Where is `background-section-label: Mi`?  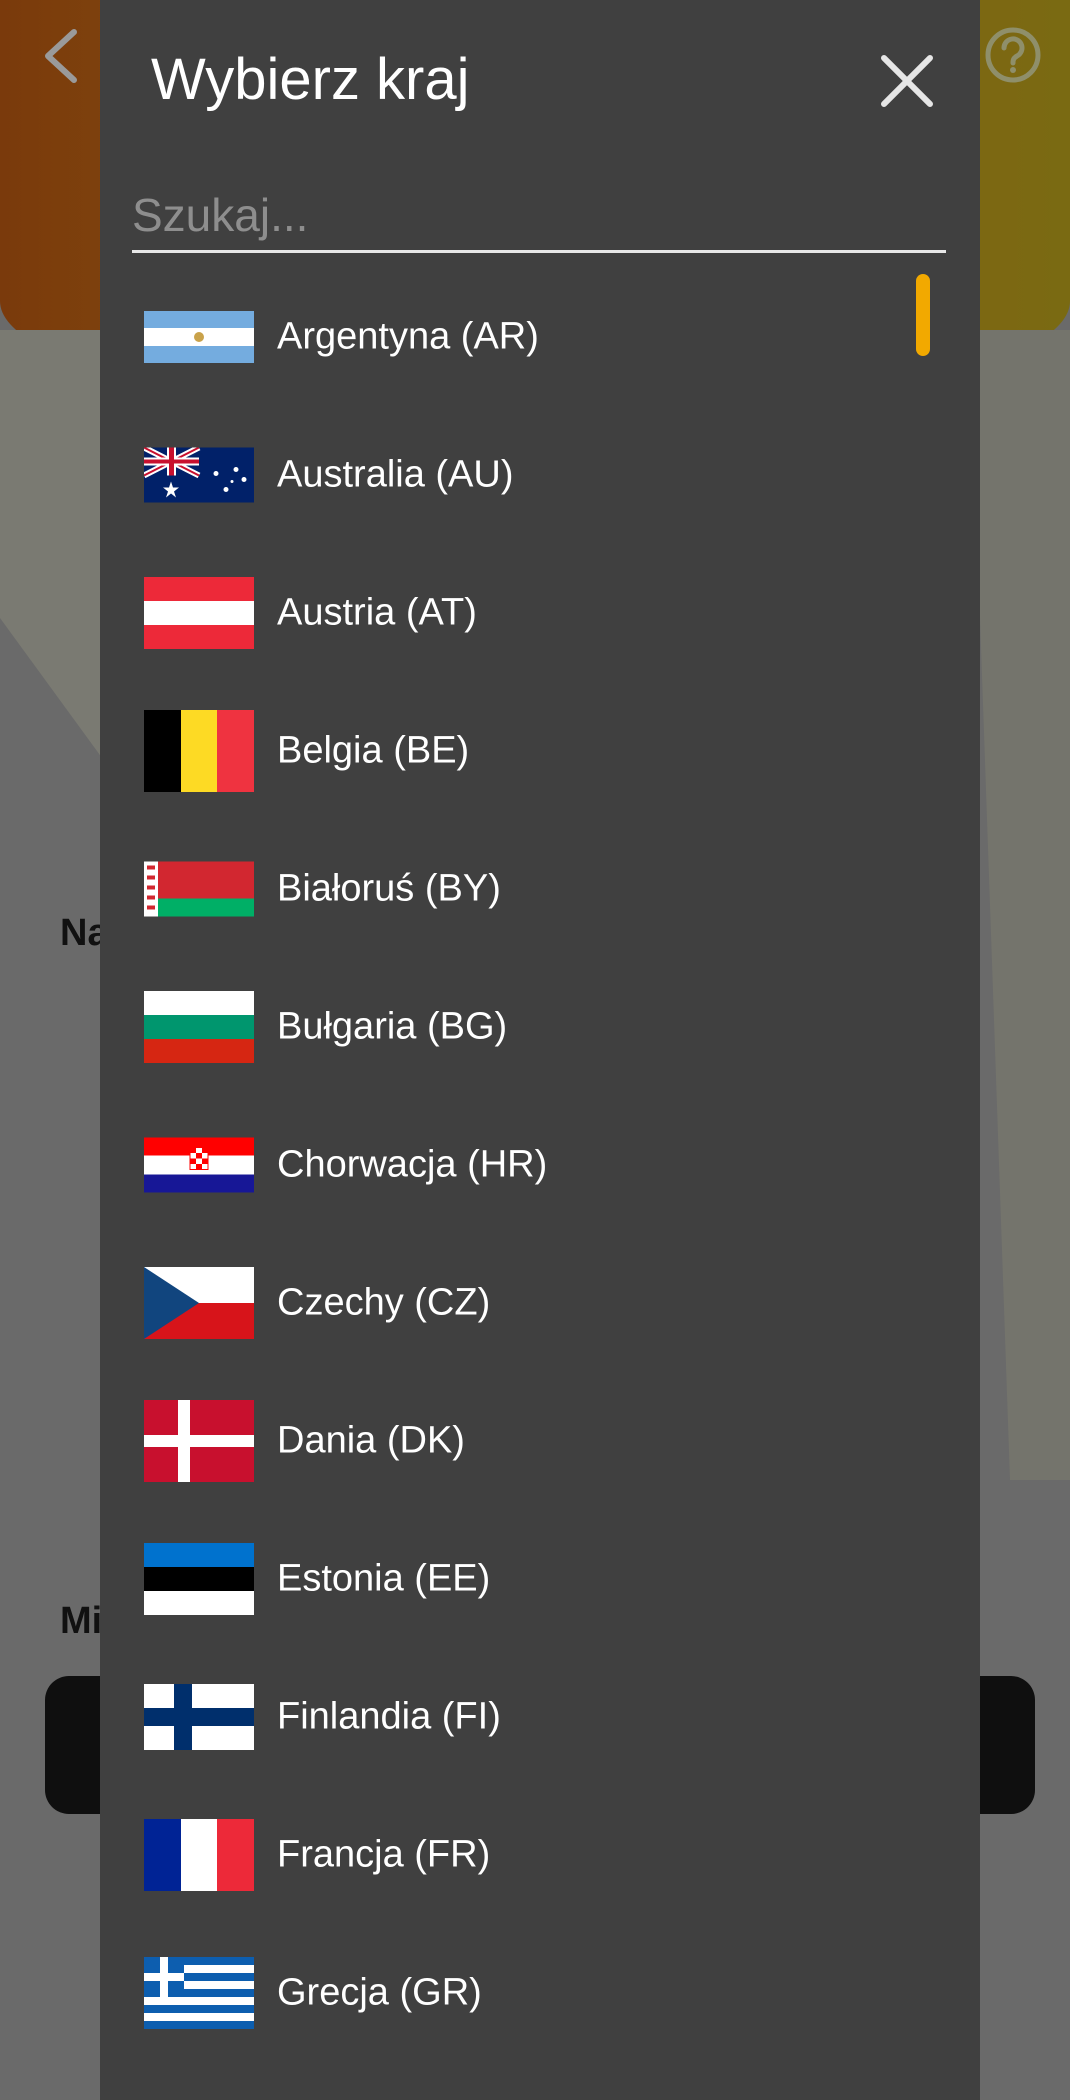 background-section-label: Mi is located at coordinates (81, 1621).